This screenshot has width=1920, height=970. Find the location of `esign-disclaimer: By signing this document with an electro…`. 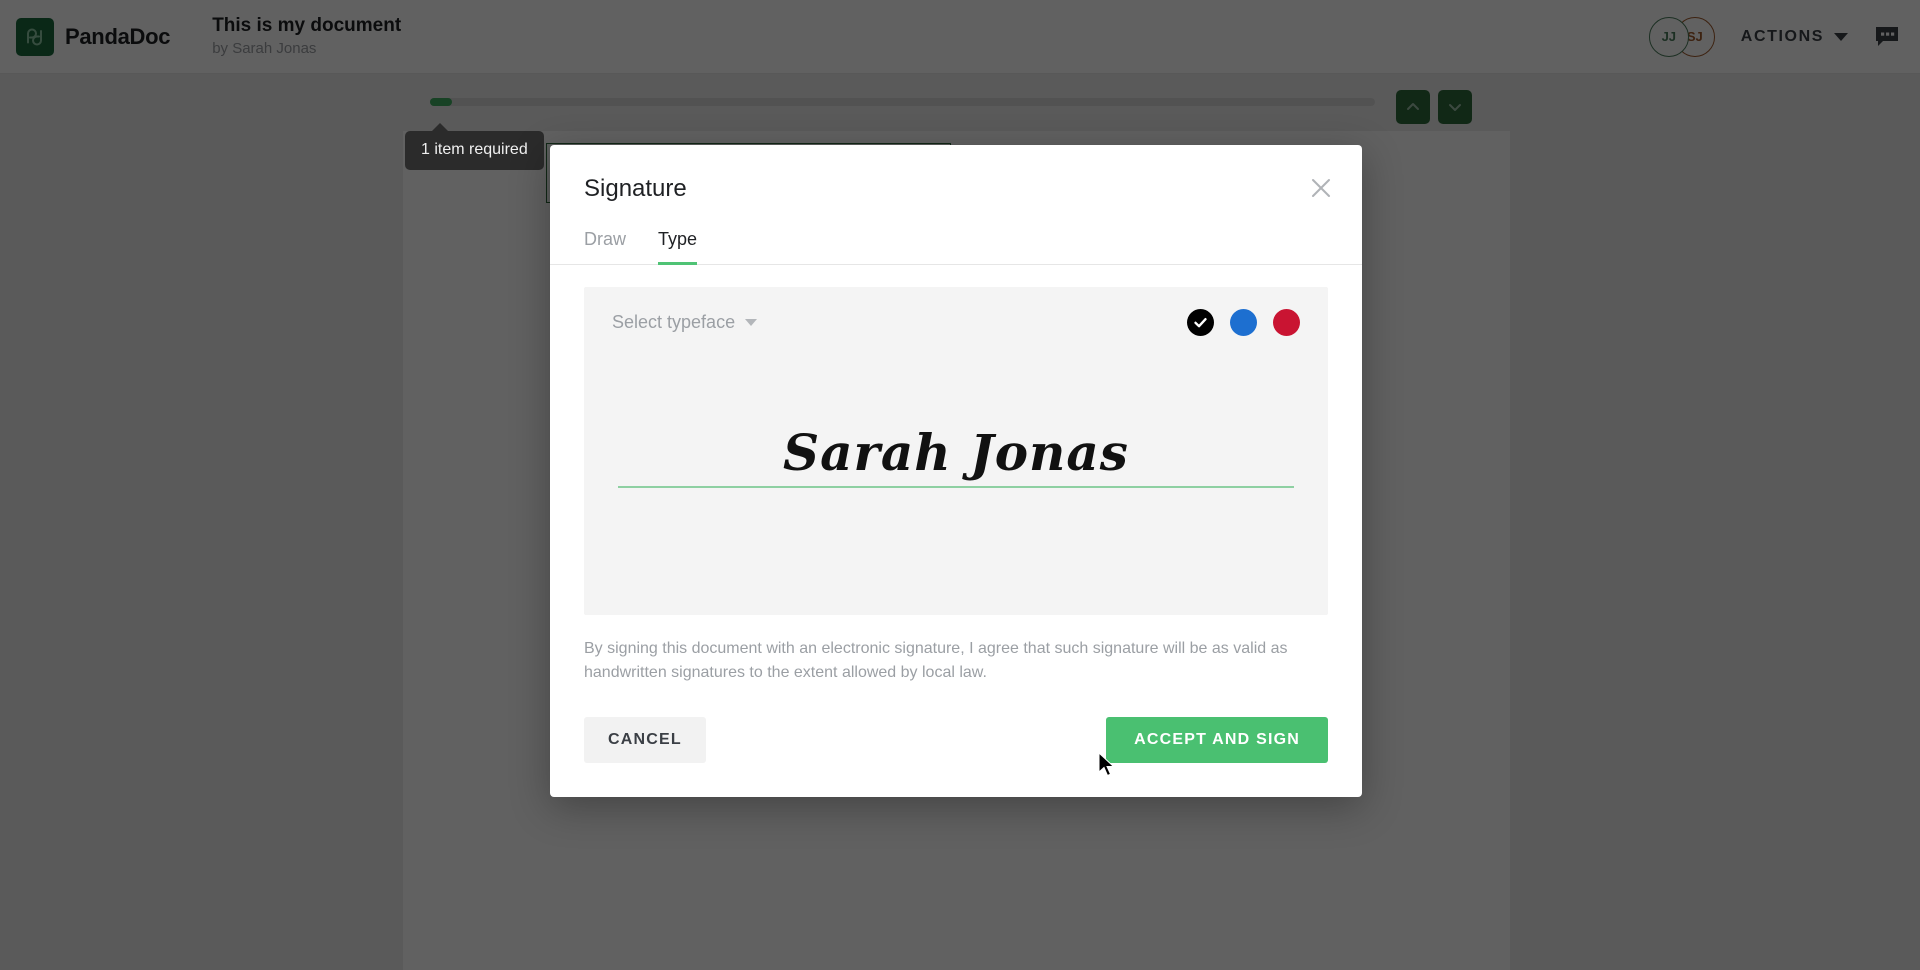

esign-disclaimer: By signing this document with an electro… is located at coordinates (936, 660).